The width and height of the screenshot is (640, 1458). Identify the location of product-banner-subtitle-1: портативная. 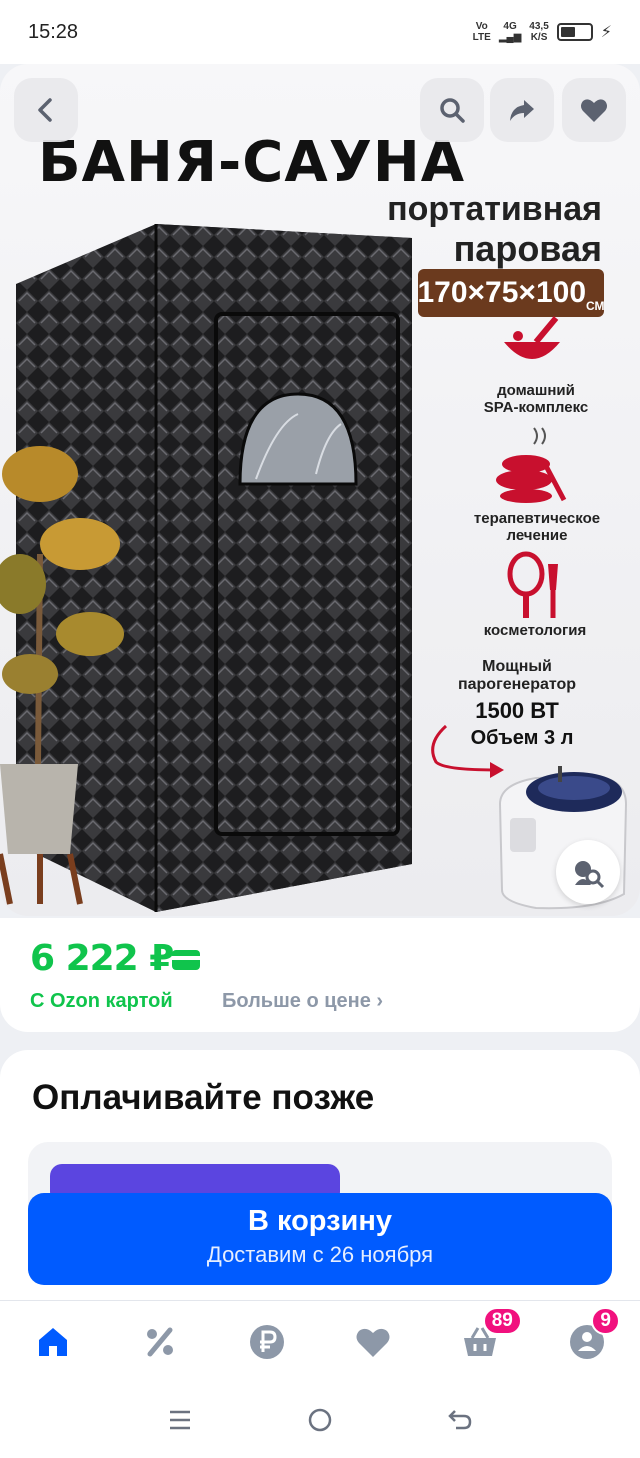
(494, 209).